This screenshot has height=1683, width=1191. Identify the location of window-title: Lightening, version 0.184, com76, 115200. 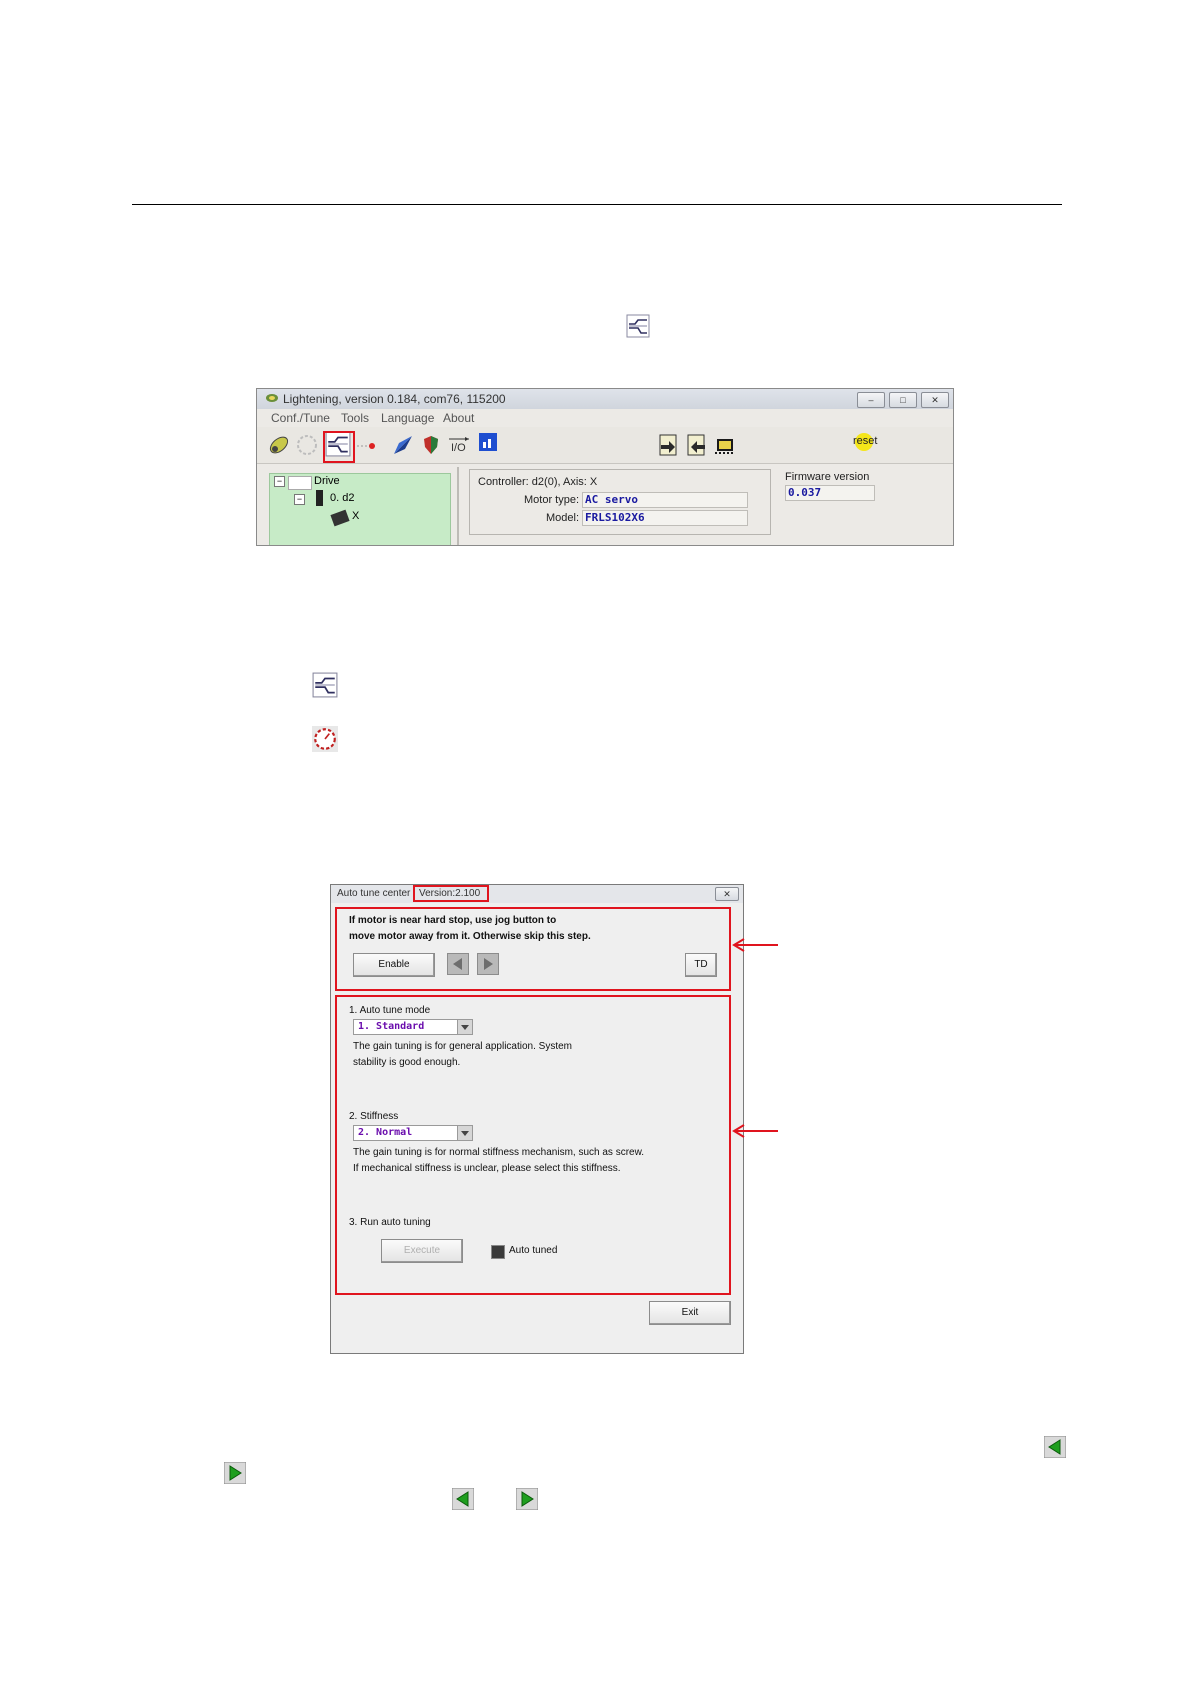
(394, 399).